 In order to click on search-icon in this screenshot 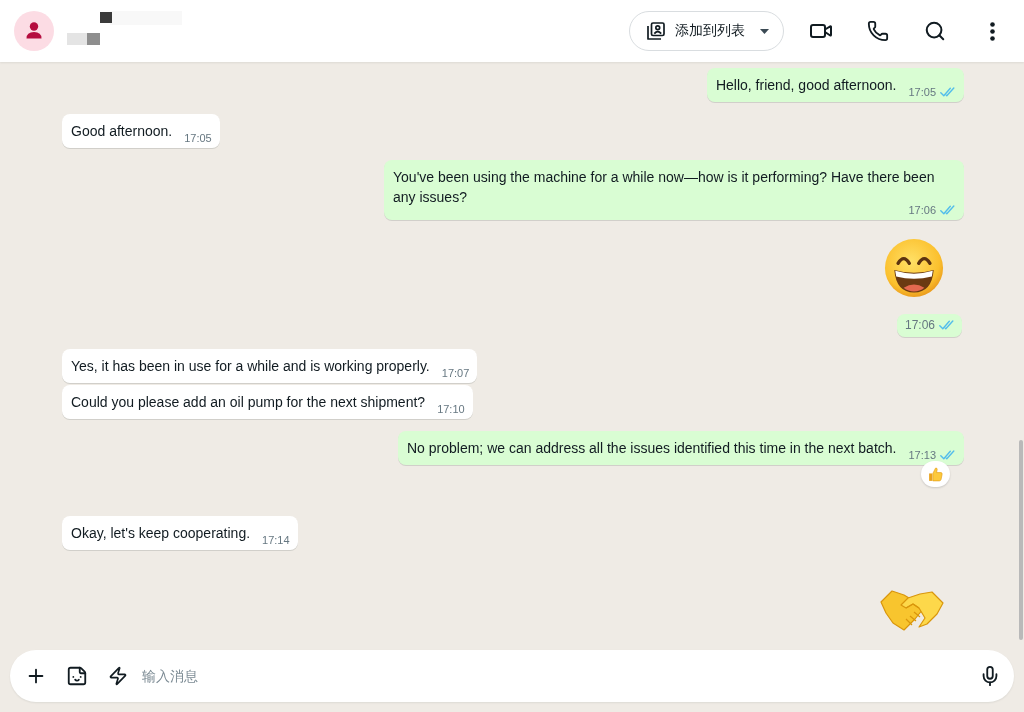, I will do `click(935, 31)`.